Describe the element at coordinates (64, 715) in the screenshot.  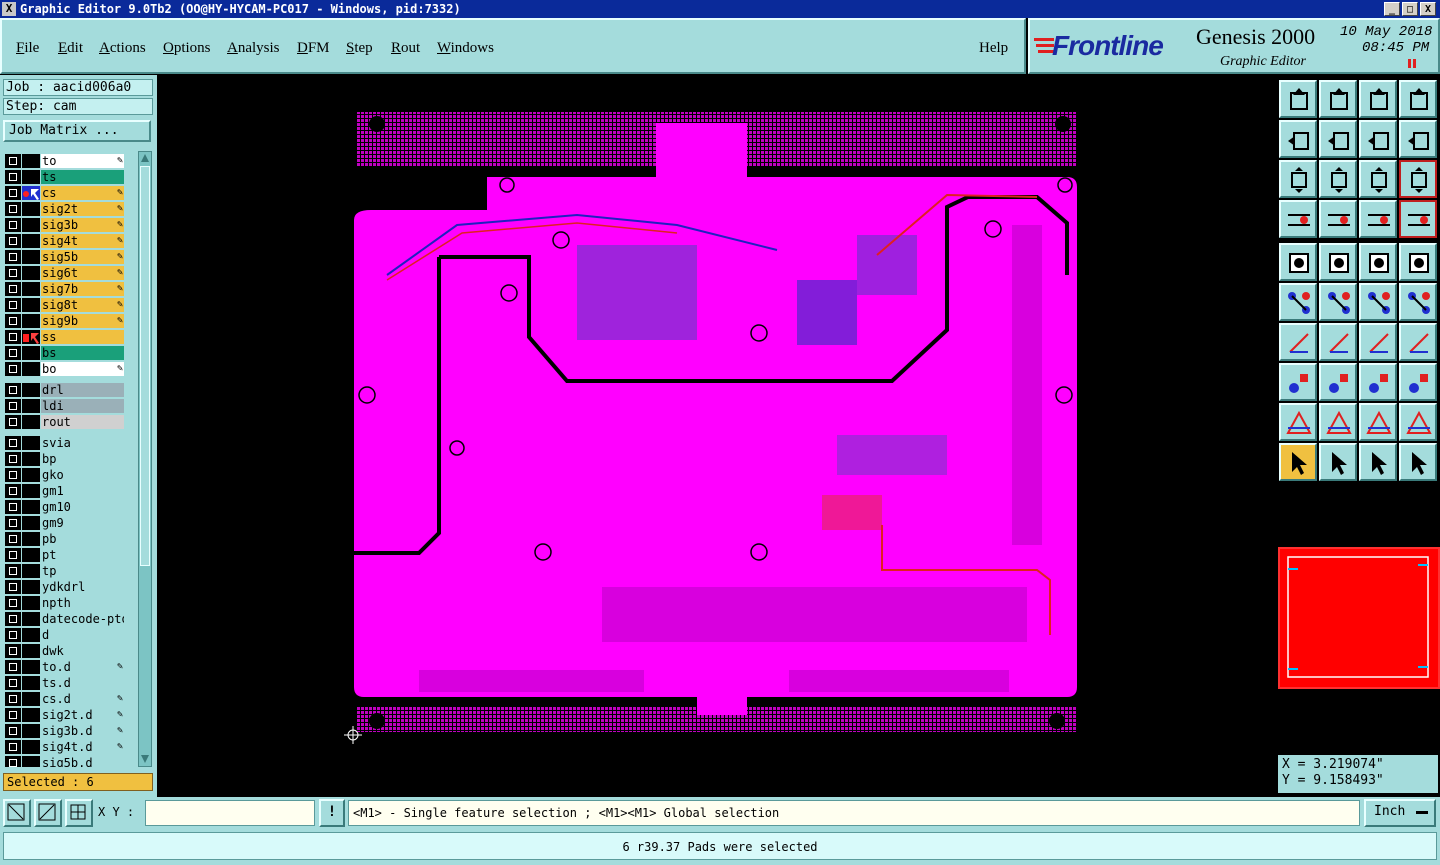
I see `layer-row: sig2t.d ✎` at that location.